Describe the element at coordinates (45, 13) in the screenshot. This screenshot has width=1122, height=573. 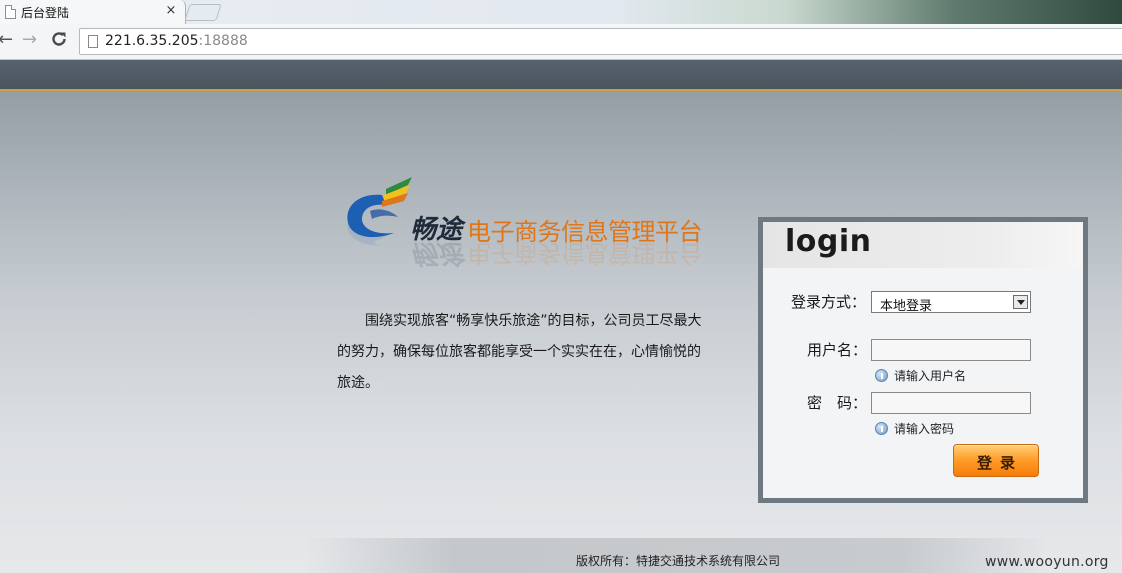
I see `tab-title: 后台登陆` at that location.